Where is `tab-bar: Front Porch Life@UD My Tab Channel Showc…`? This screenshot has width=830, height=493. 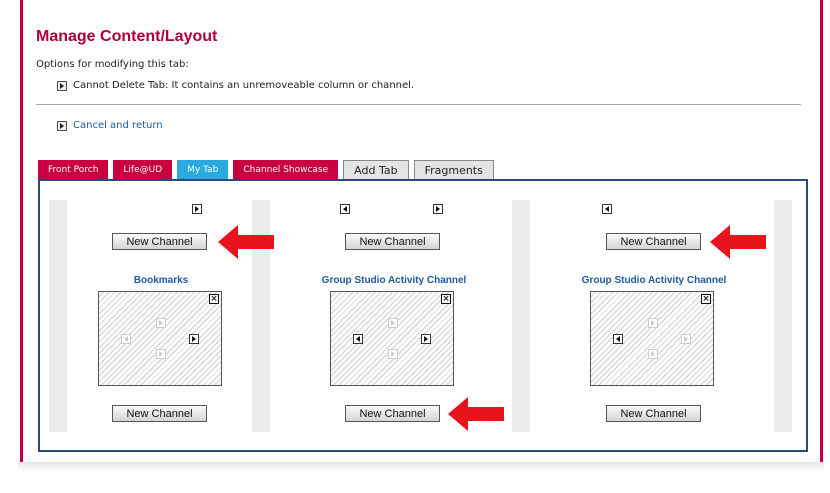
tab-bar: Front Porch Life@UD My Tab Channel Showc… is located at coordinates (266, 169).